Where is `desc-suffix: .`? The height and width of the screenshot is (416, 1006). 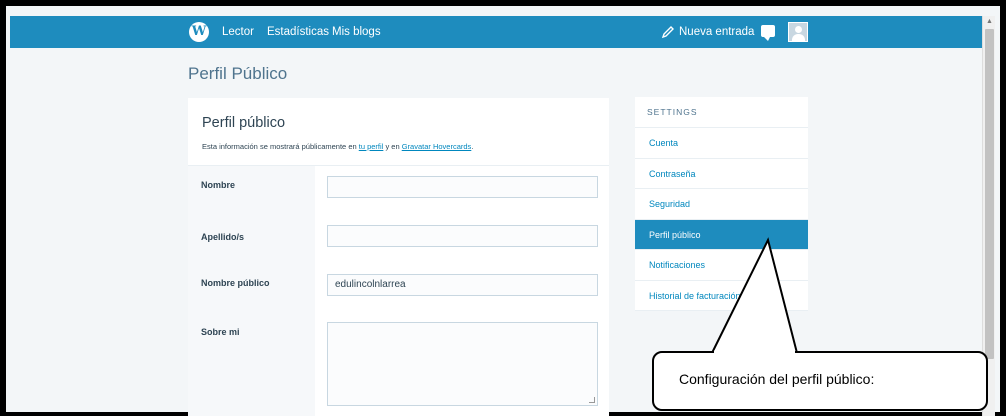
desc-suffix: . is located at coordinates (472, 146).